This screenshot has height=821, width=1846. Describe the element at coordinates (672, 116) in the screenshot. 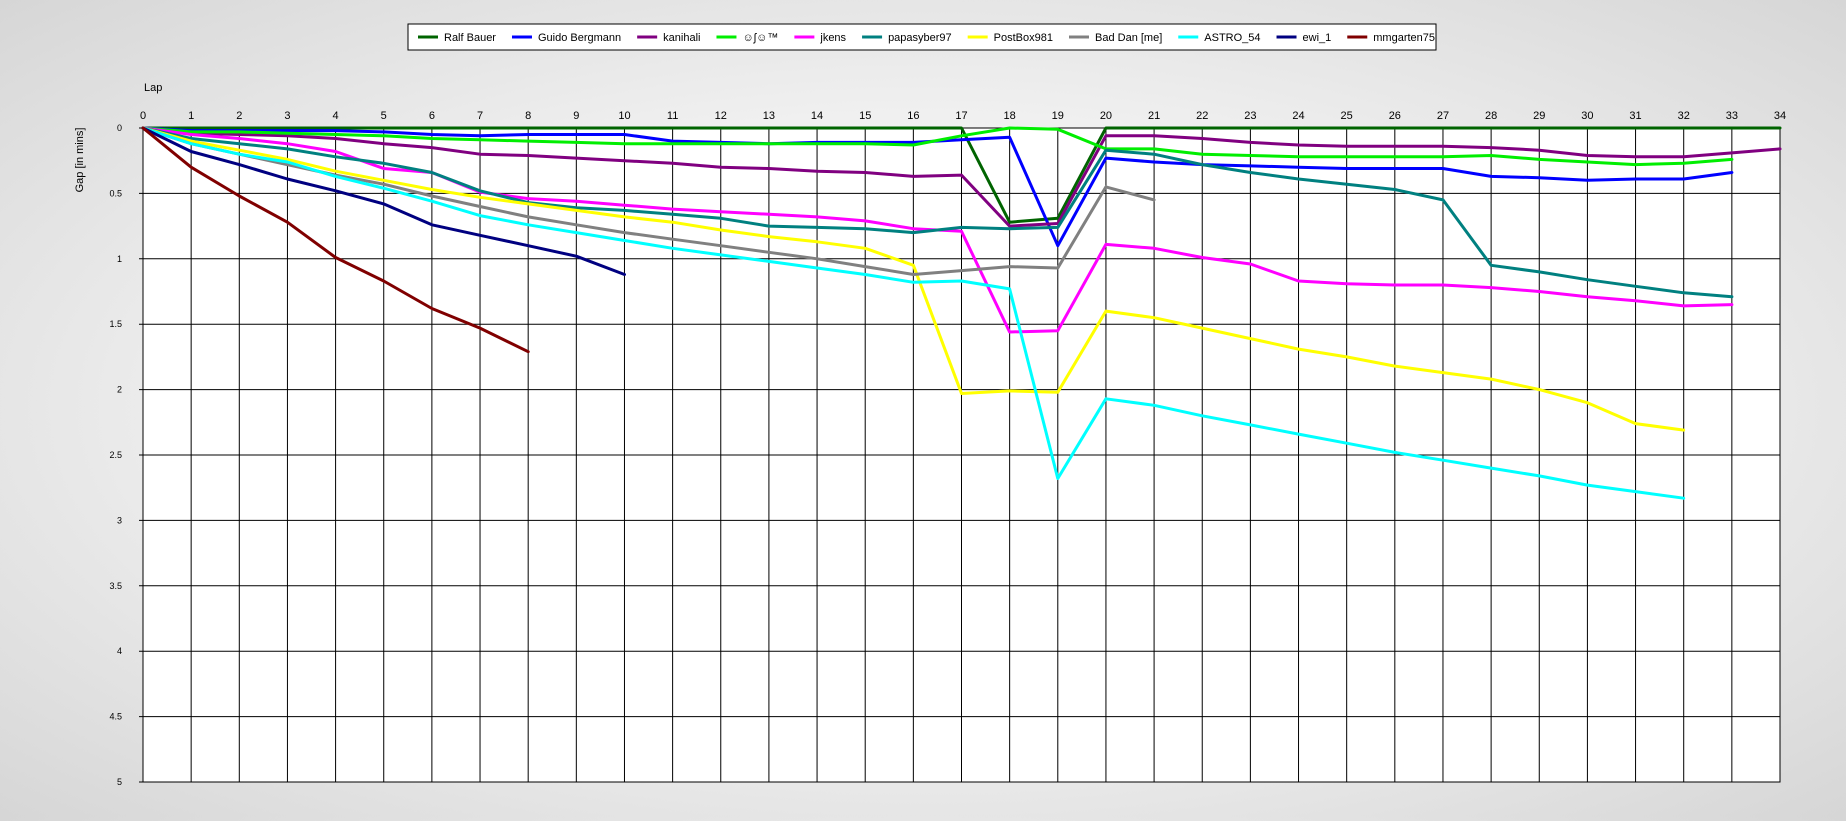

I see `x-tick-label: 11` at that location.